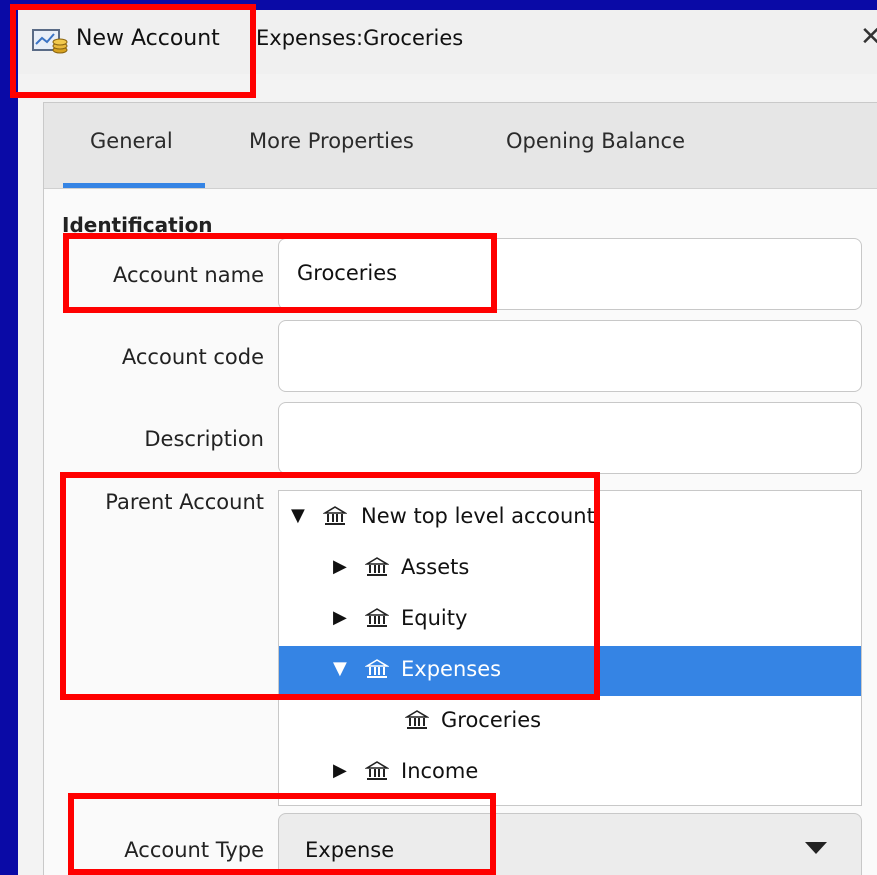 The width and height of the screenshot is (877, 875). Describe the element at coordinates (435, 567) in the screenshot. I see `tree-label: Assets` at that location.